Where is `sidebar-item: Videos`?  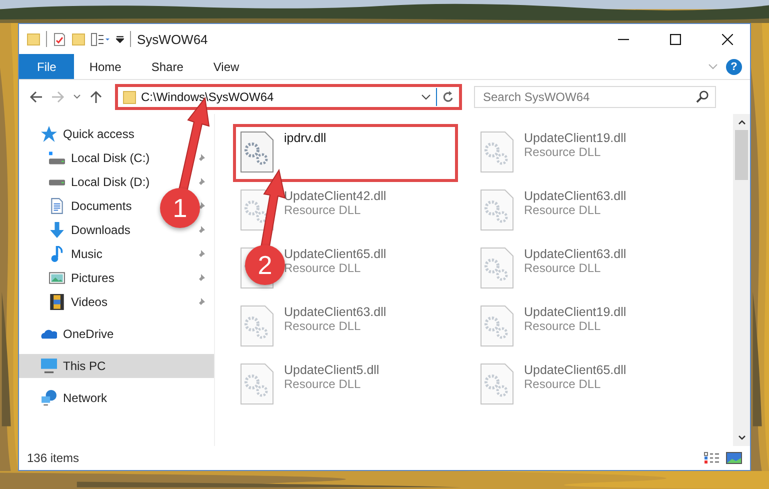 sidebar-item: Videos is located at coordinates (78, 302).